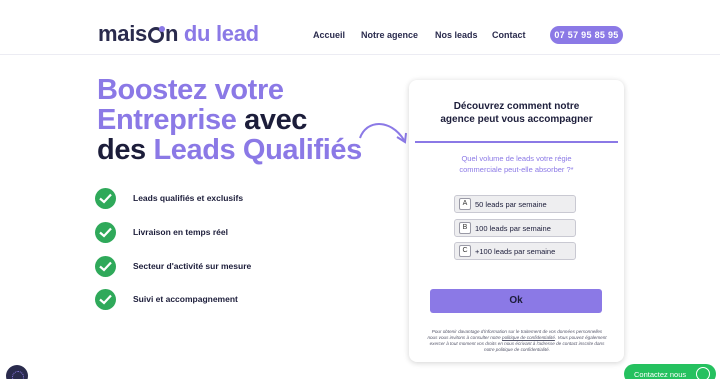 Image resolution: width=720 pixels, height=379 pixels. What do you see at coordinates (360, 54) in the screenshot?
I see `header-divider` at bounding box center [360, 54].